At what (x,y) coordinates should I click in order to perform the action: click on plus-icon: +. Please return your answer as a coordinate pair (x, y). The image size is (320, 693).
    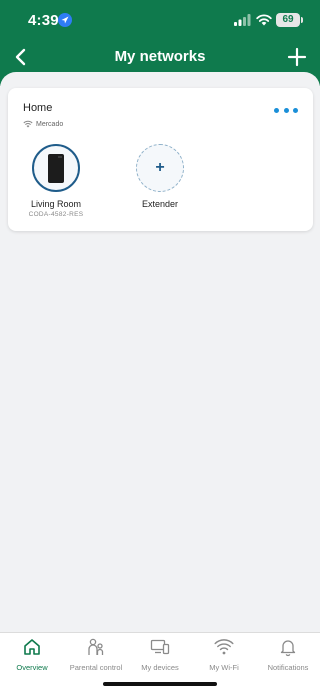
    Looking at the image, I should click on (160, 167).